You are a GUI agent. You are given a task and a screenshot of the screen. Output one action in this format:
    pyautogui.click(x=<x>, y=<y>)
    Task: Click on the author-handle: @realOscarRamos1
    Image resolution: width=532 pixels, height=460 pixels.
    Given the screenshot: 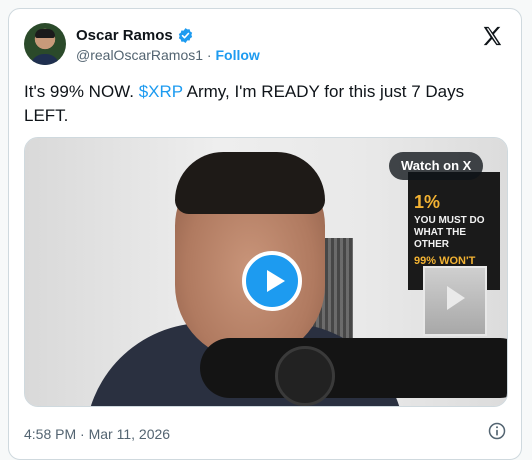 What is the action you would take?
    pyautogui.click(x=139, y=55)
    